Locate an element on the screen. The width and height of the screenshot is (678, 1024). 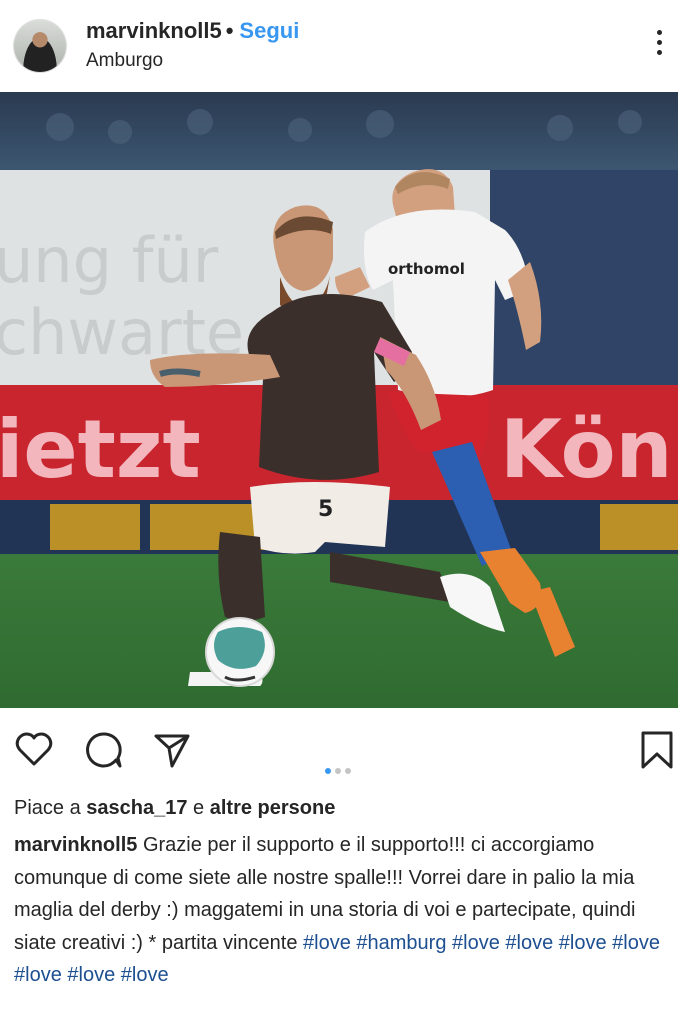
likes-conjunction: e is located at coordinates (199, 808).